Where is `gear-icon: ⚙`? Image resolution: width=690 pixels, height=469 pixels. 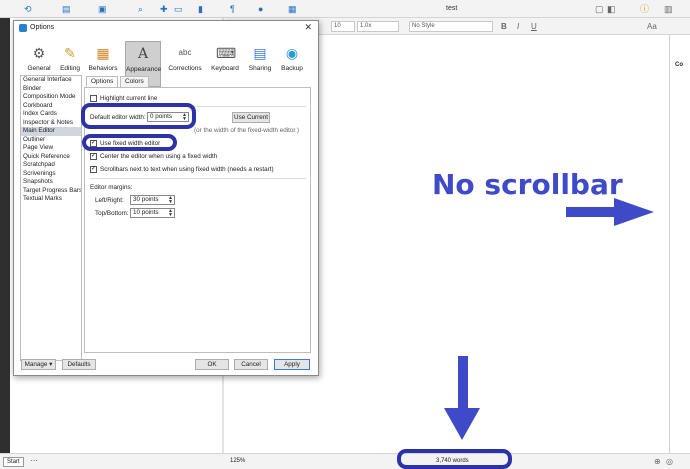 gear-icon: ⚙ is located at coordinates (39, 53).